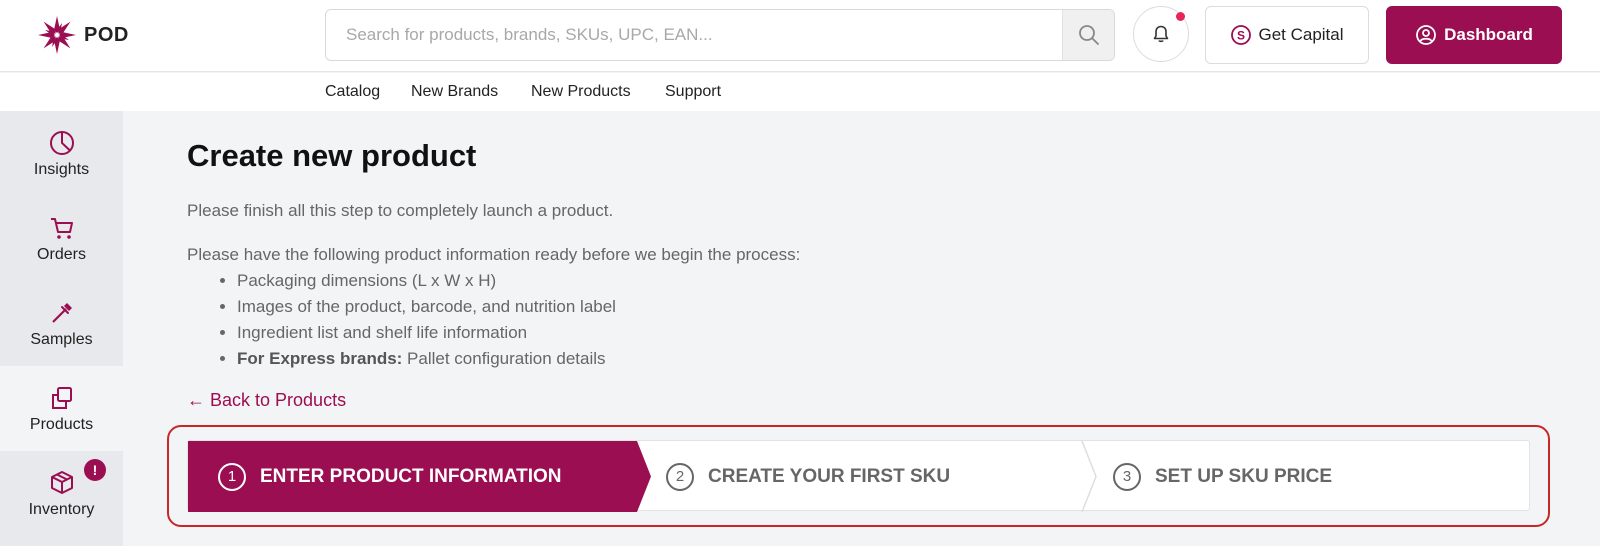 This screenshot has height=546, width=1600. Describe the element at coordinates (61, 509) in the screenshot. I see `sidebar-item-label: Inventory` at that location.